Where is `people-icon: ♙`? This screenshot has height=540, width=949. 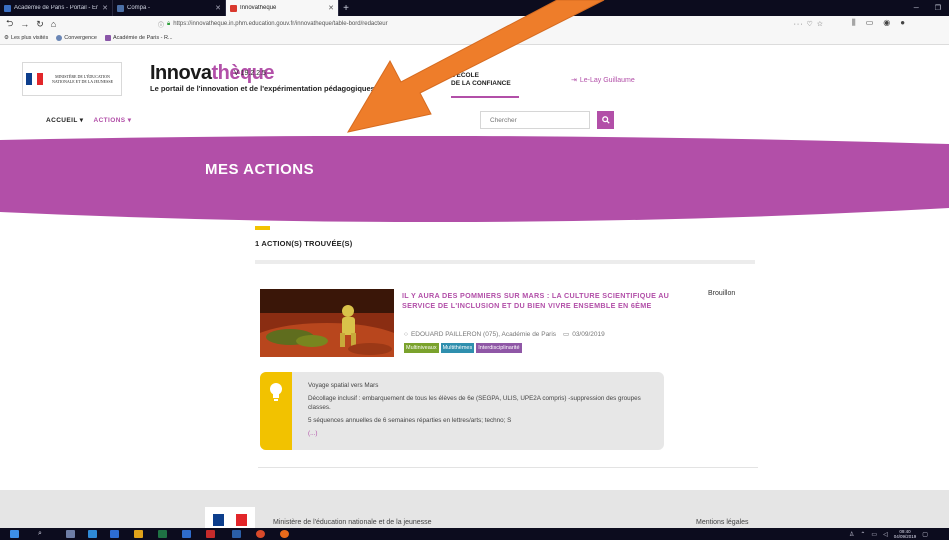 people-icon: ♙ is located at coordinates (851, 534).